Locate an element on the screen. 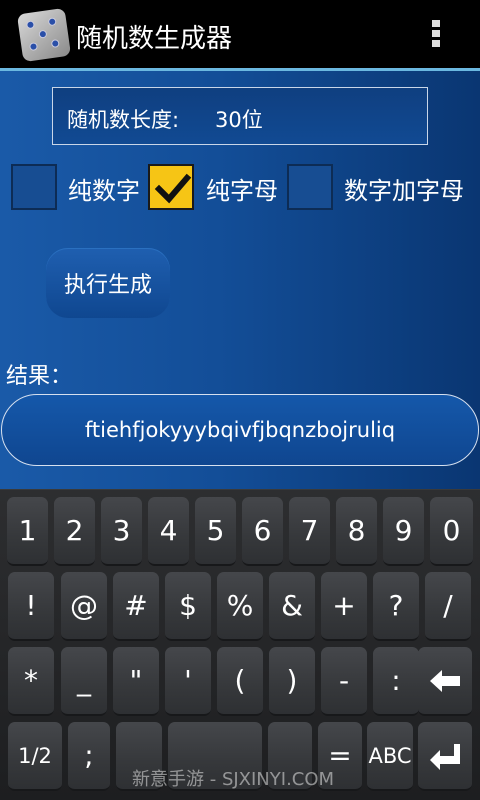 The height and width of the screenshot is (800, 480). key-ampersand: & is located at coordinates (292, 606).